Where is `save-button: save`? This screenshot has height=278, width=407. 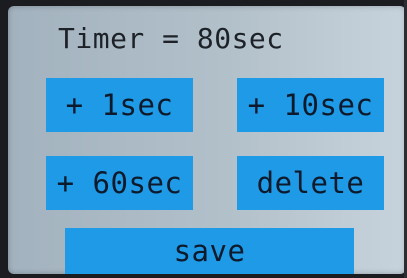
save-button: save is located at coordinates (209, 251).